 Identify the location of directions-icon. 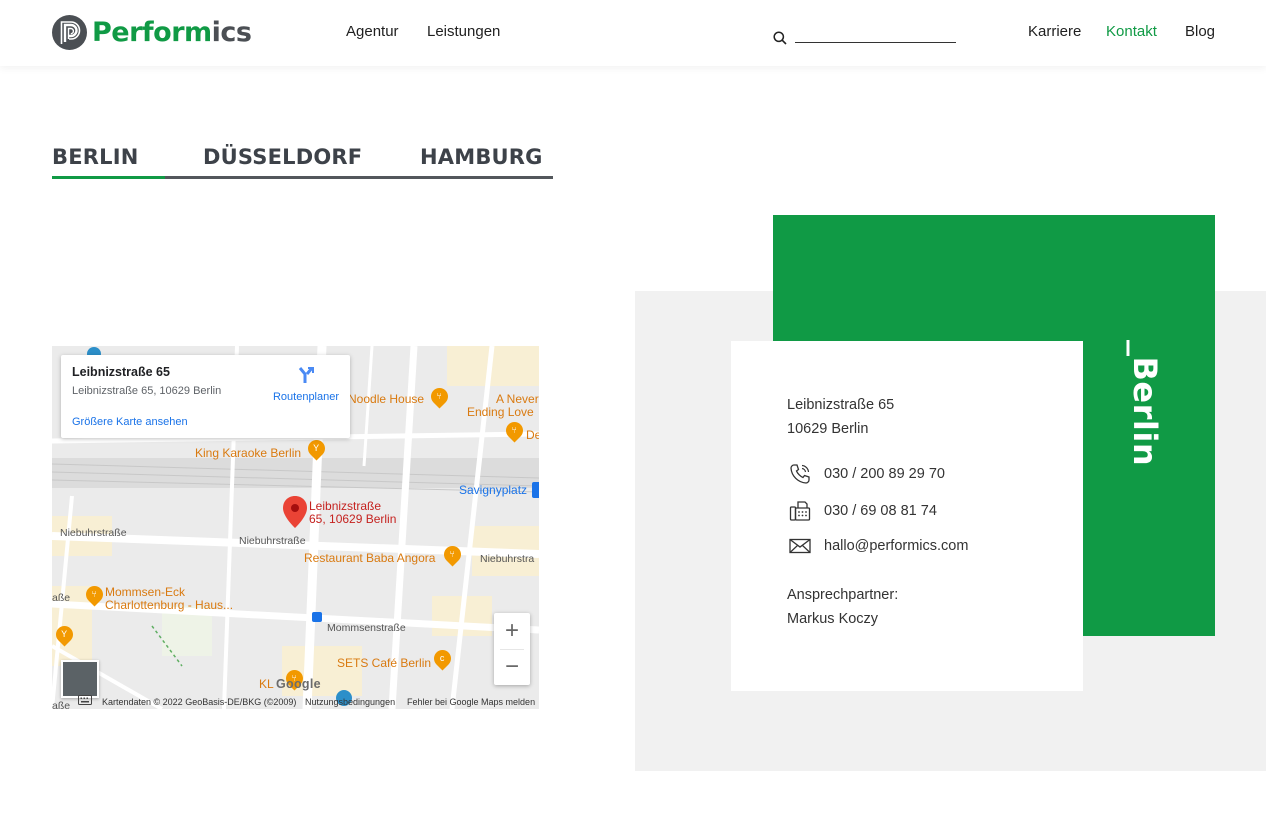
(306, 375).